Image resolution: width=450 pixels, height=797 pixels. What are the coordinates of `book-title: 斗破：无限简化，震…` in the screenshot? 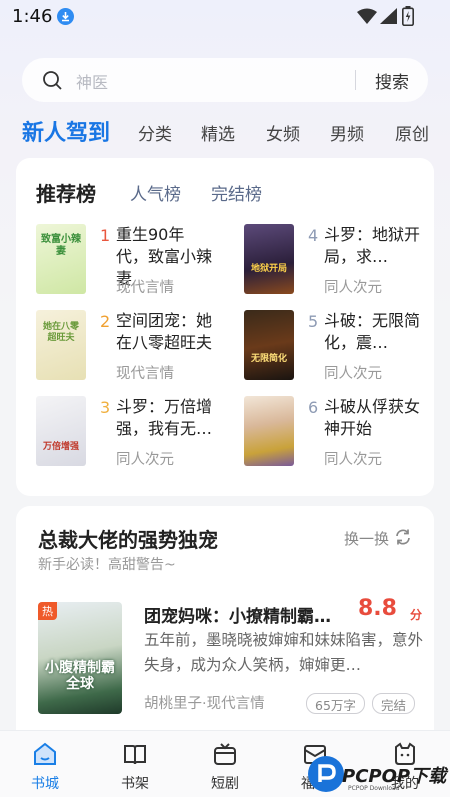 It's located at (372, 332).